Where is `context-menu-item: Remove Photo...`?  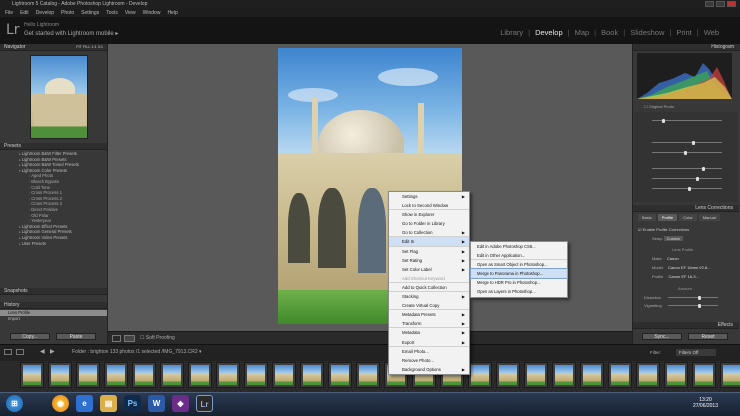
context-menu-item: Remove Photo... is located at coordinates (429, 360).